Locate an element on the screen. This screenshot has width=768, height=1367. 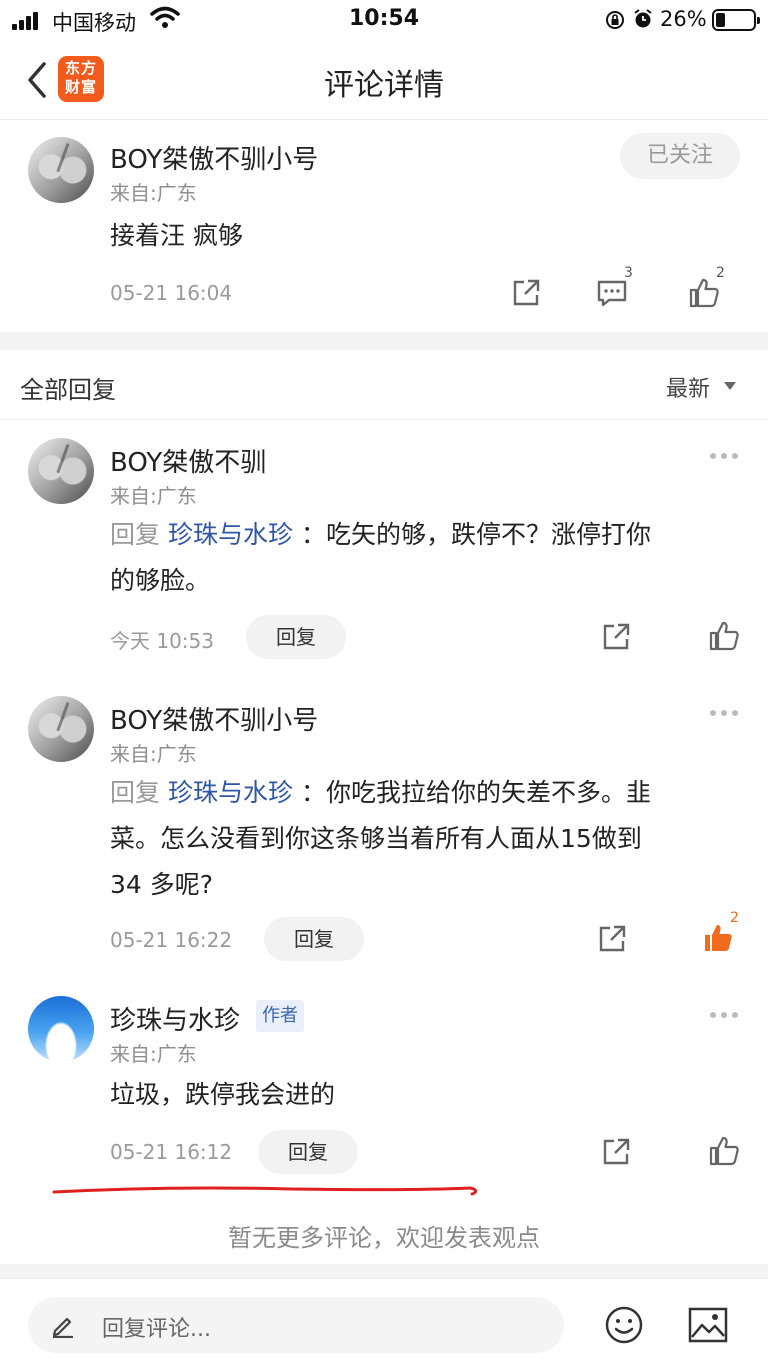
reply-item: 珍珠与水珍 作者 来自:广东 垃圾，跌停我会进的 05-21 16:12 回复 is located at coordinates (384, 1080).